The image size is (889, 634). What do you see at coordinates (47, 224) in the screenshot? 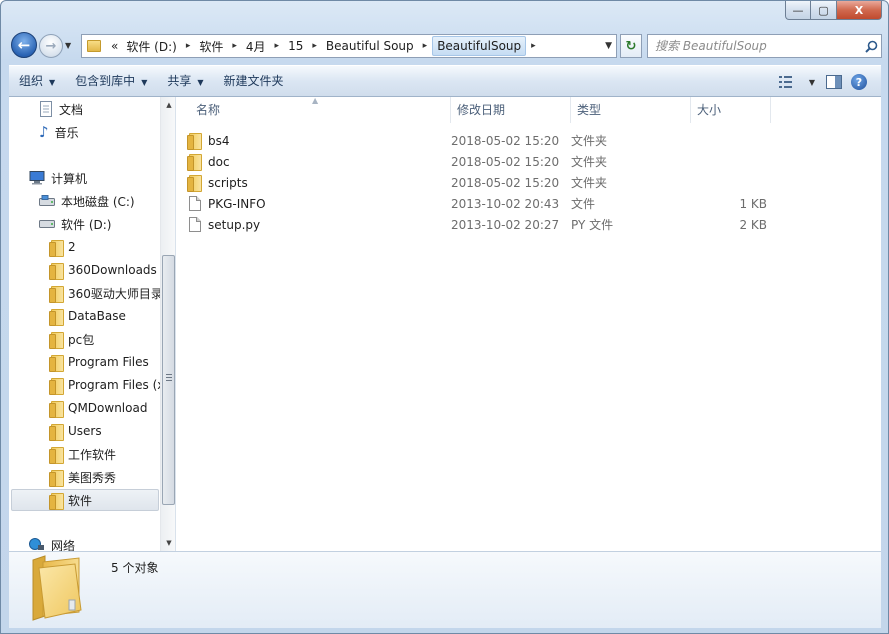
I see `drive-icon` at bounding box center [47, 224].